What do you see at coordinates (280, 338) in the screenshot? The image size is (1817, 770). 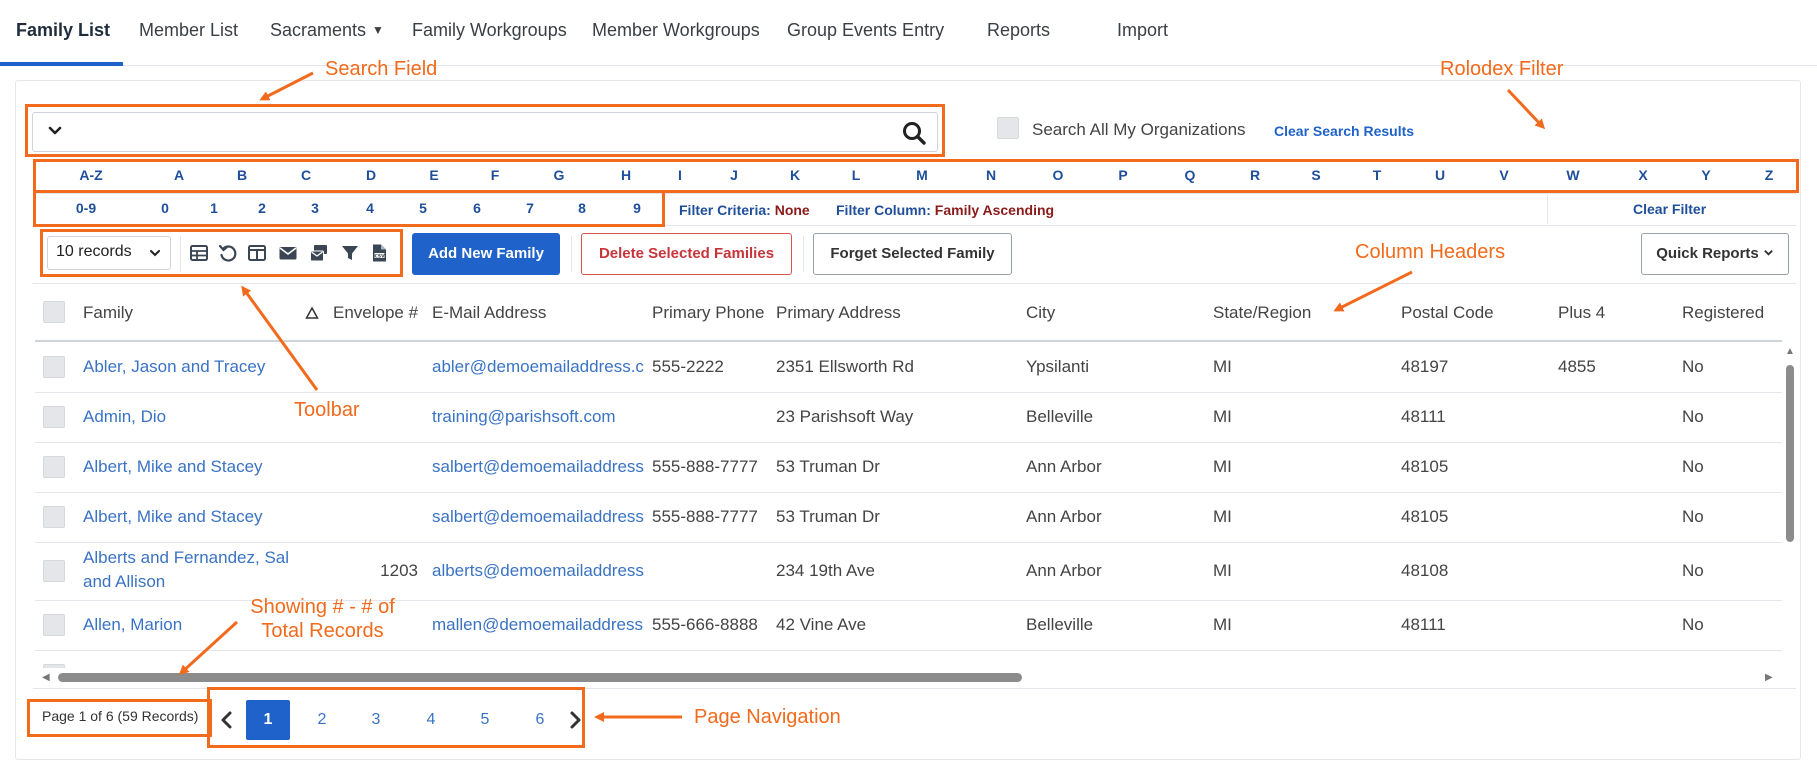 I see `annotation-arrow-toolbar` at bounding box center [280, 338].